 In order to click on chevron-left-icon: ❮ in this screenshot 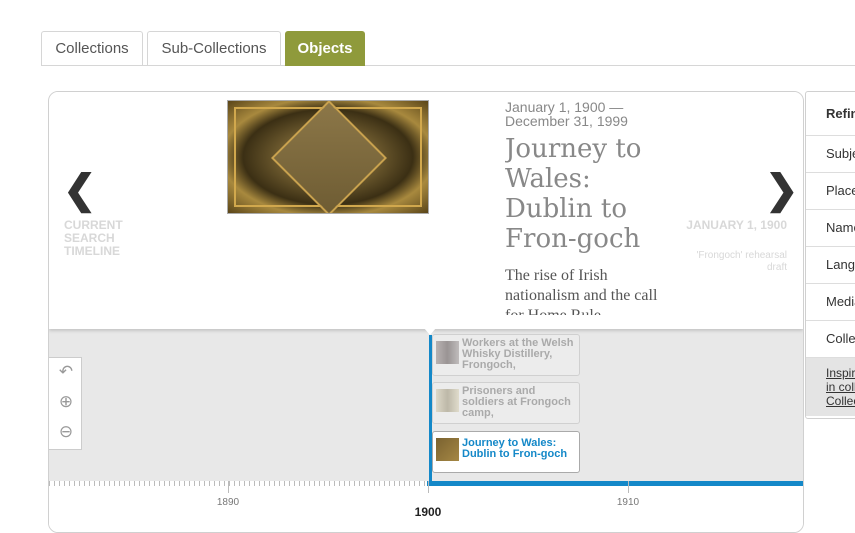, I will do `click(80, 190)`.